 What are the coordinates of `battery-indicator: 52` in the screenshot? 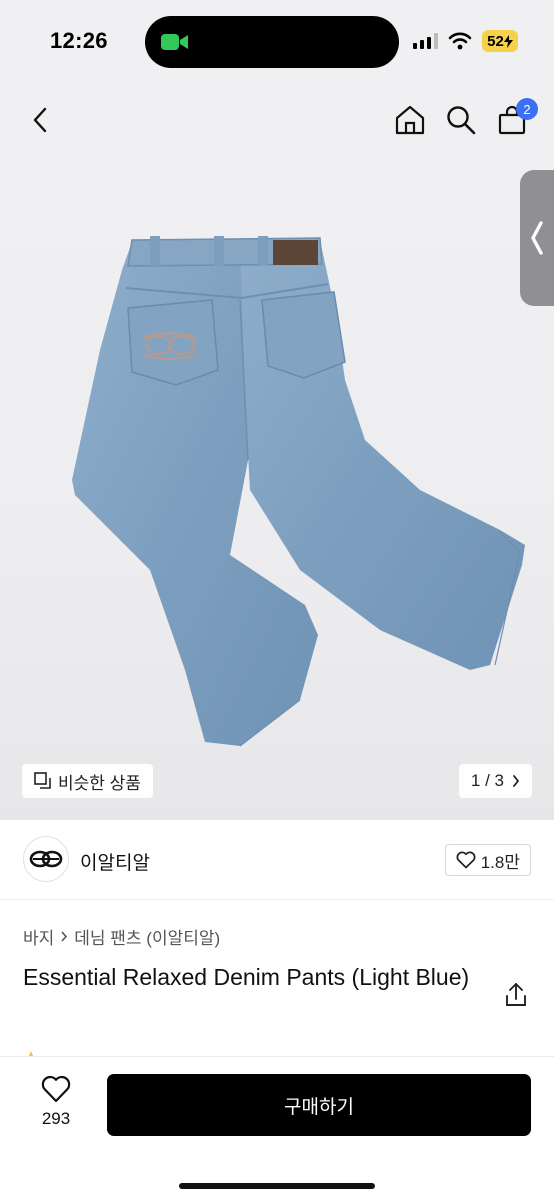 It's located at (500, 41).